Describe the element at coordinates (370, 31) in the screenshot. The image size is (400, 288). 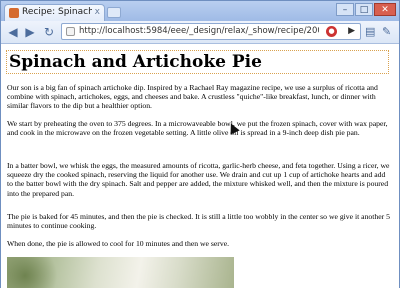
I see `page-menu-icon: ▤` at that location.